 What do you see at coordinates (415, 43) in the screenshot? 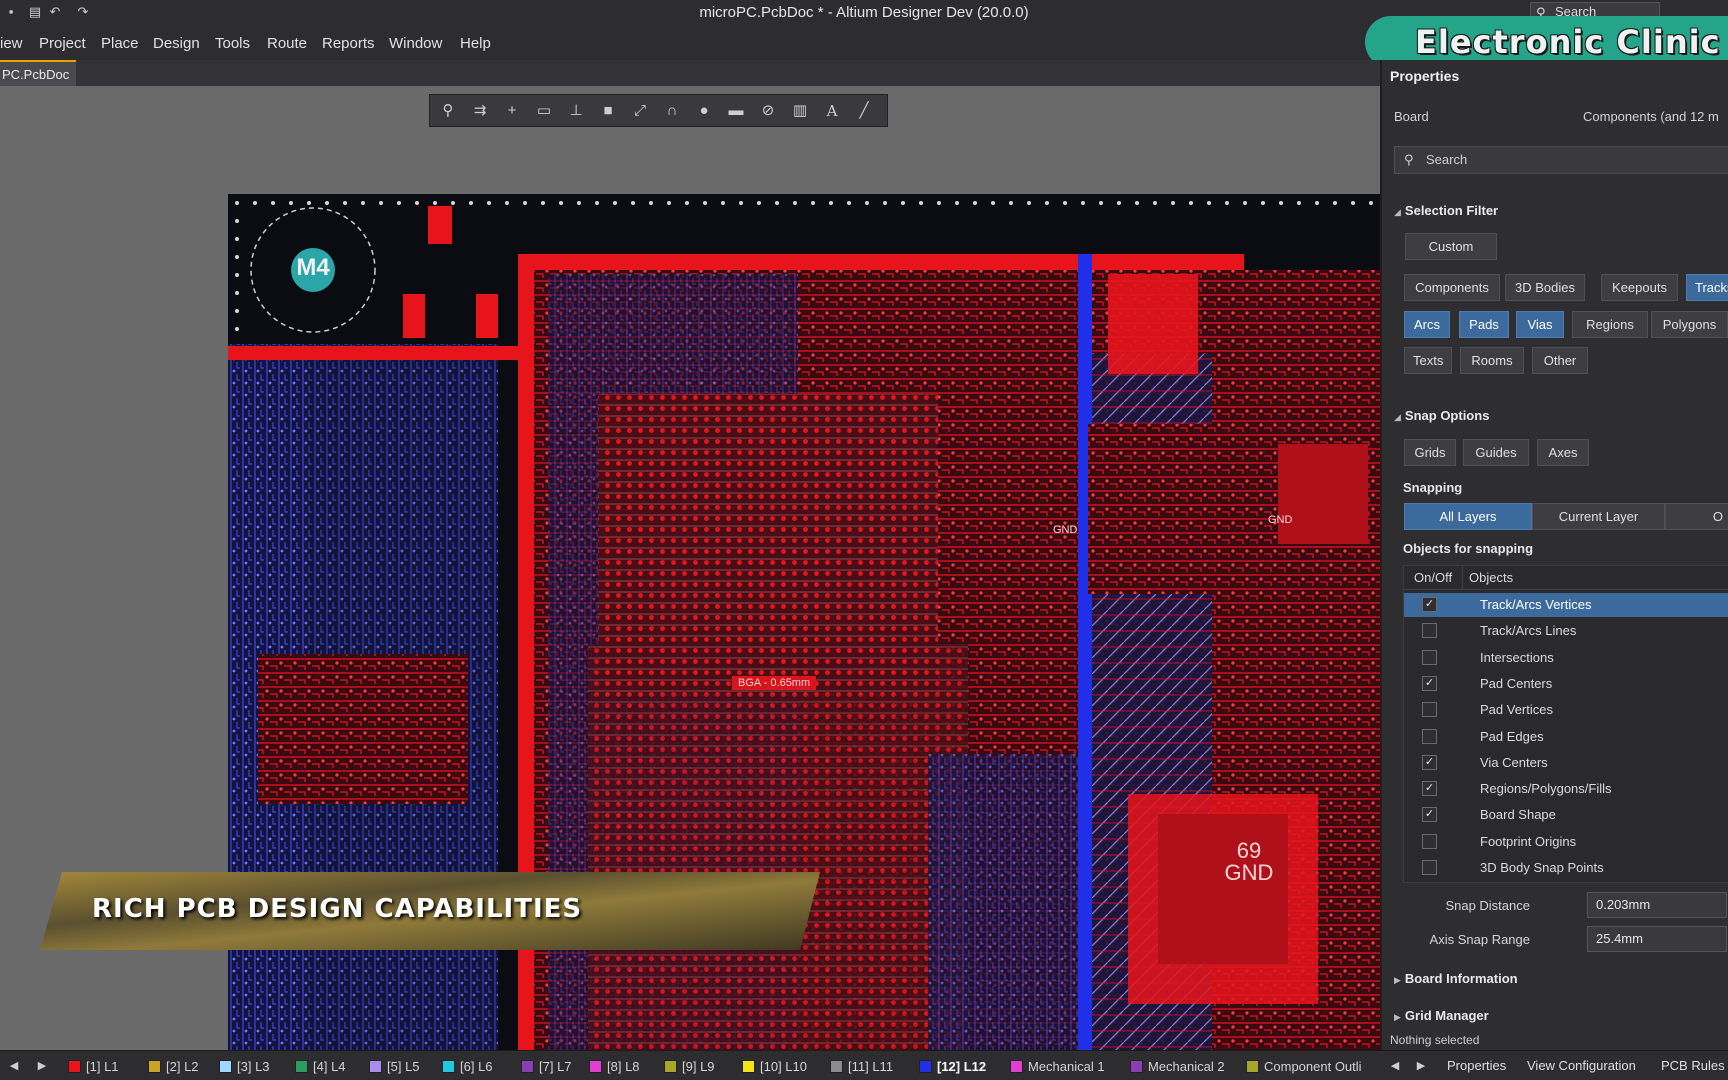
I see `menu-window: Window` at bounding box center [415, 43].